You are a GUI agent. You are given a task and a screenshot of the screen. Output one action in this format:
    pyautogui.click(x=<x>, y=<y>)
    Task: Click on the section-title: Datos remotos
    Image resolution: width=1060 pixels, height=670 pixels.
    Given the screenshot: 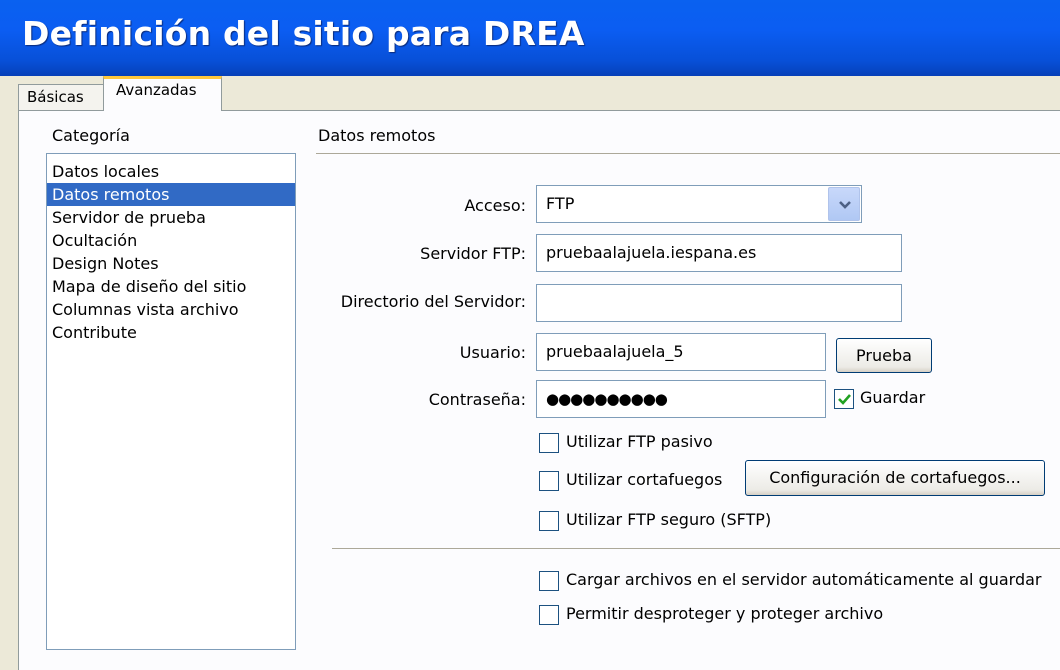 What is the action you would take?
    pyautogui.click(x=377, y=135)
    